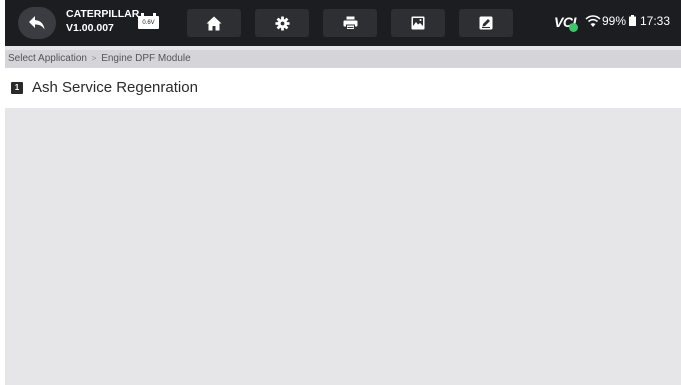 The image size is (681, 385). What do you see at coordinates (593, 21) in the screenshot?
I see `wifi-icon` at bounding box center [593, 21].